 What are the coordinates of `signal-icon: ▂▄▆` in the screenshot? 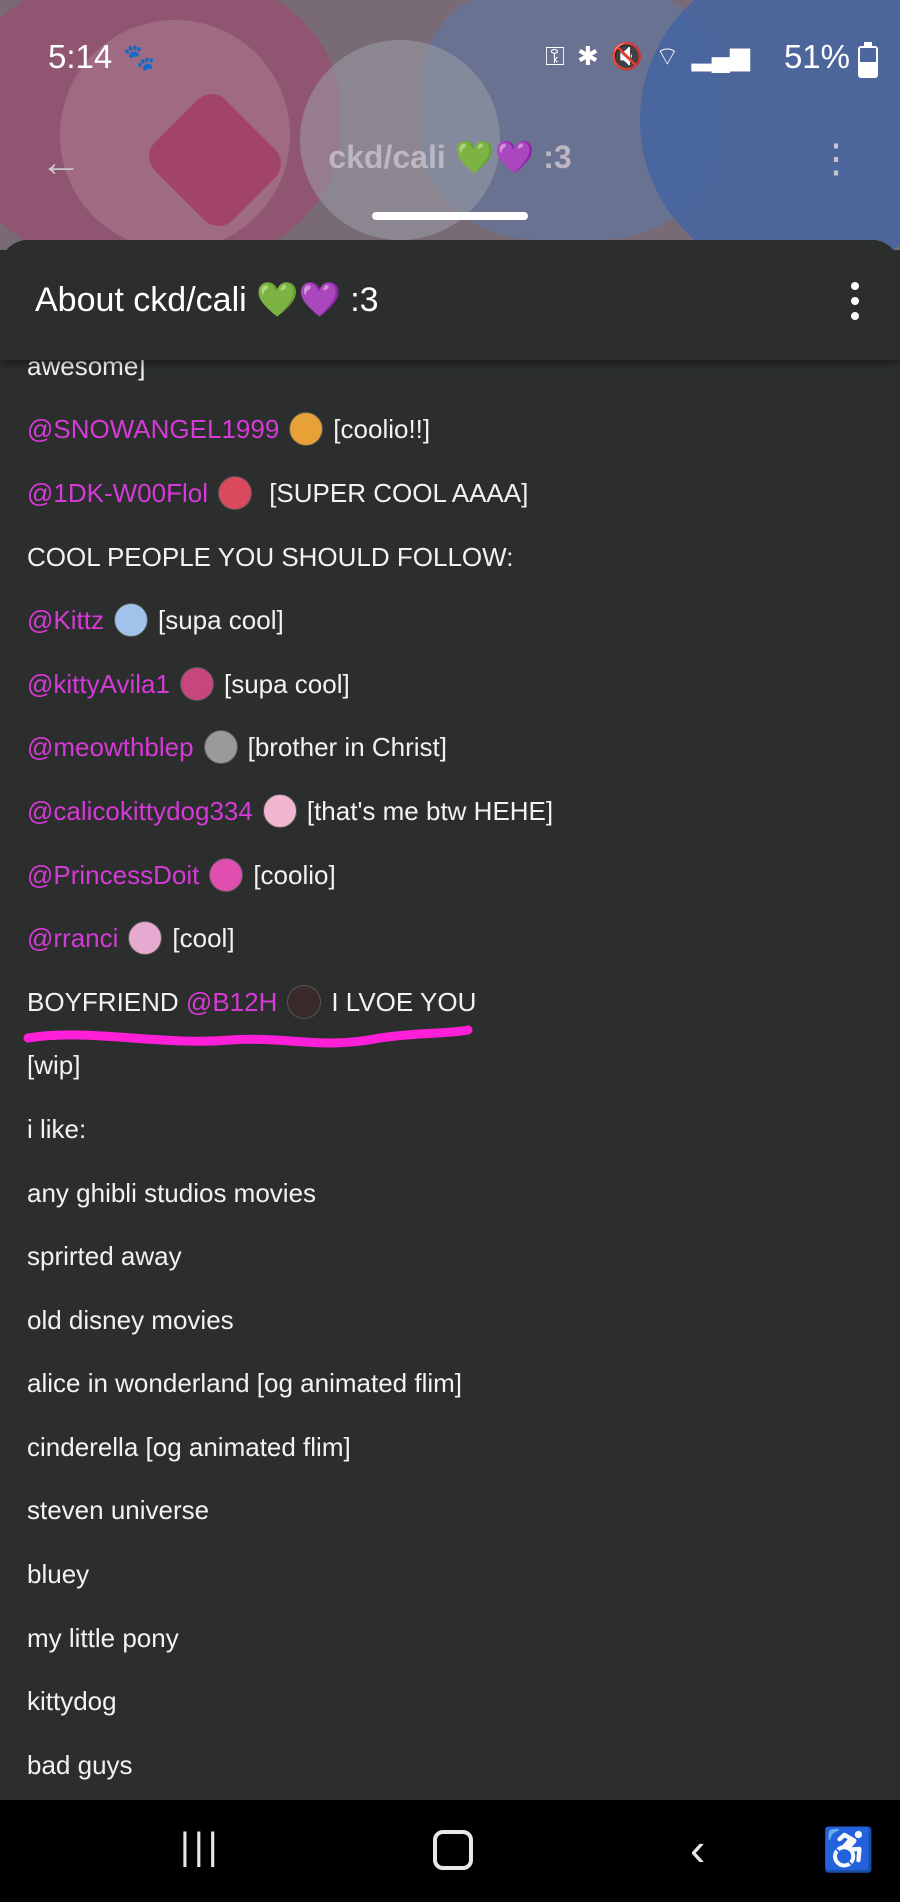 It's located at (720, 56).